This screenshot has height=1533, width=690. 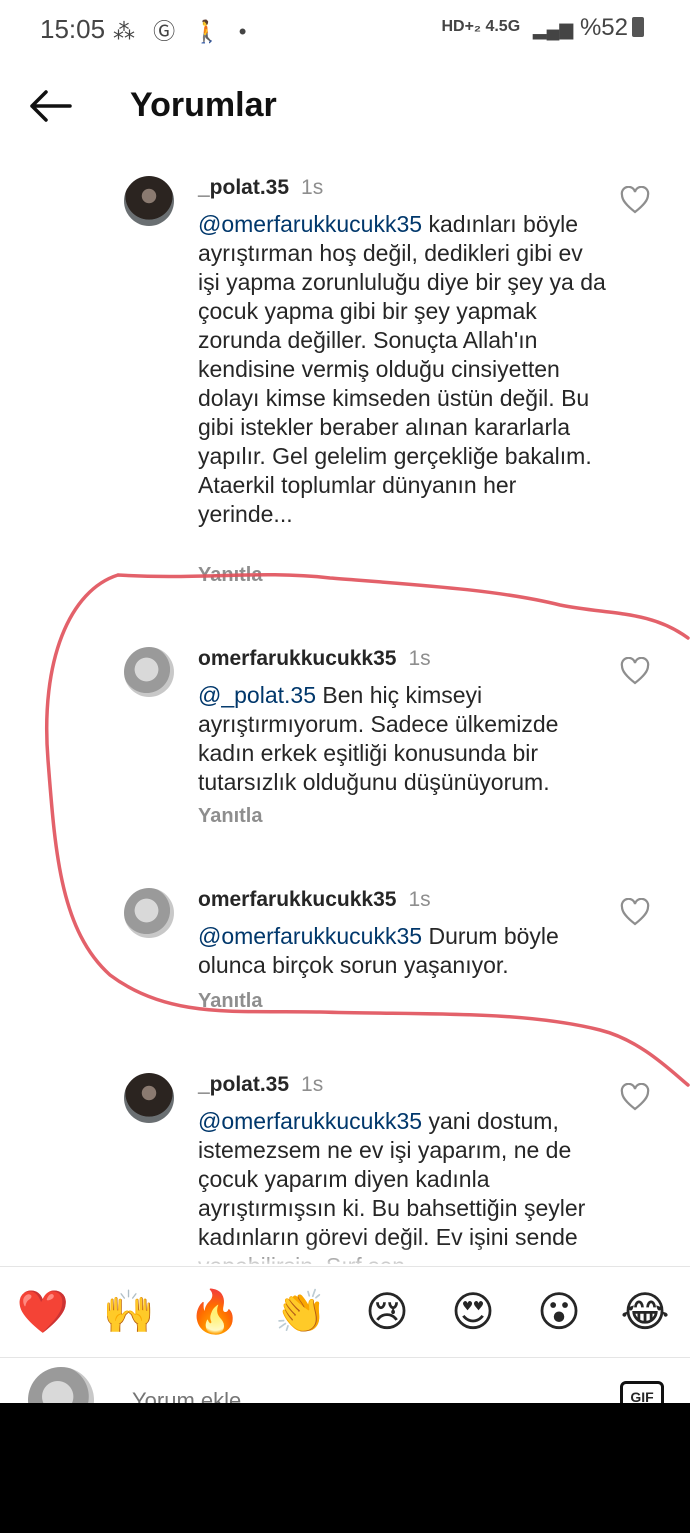 What do you see at coordinates (215, 1312) in the screenshot?
I see `emoji-fire-icon: 🔥` at bounding box center [215, 1312].